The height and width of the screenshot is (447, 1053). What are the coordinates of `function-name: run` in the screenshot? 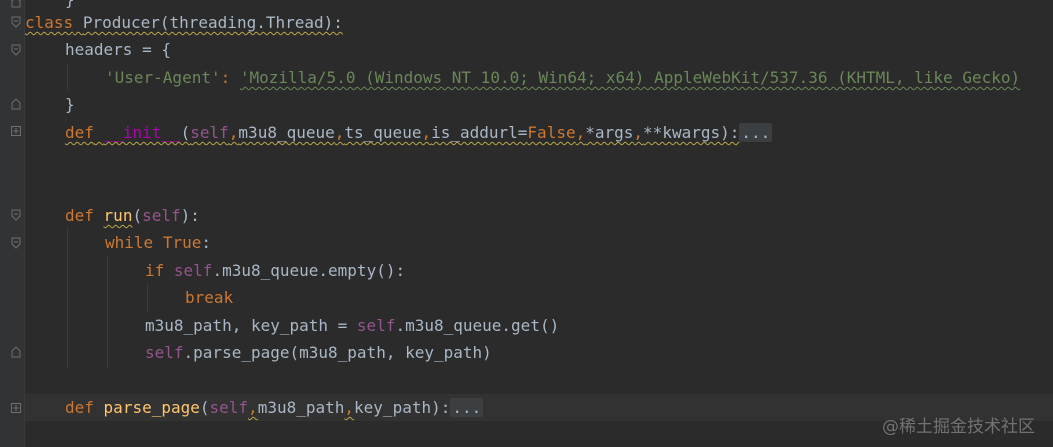 It's located at (118, 215).